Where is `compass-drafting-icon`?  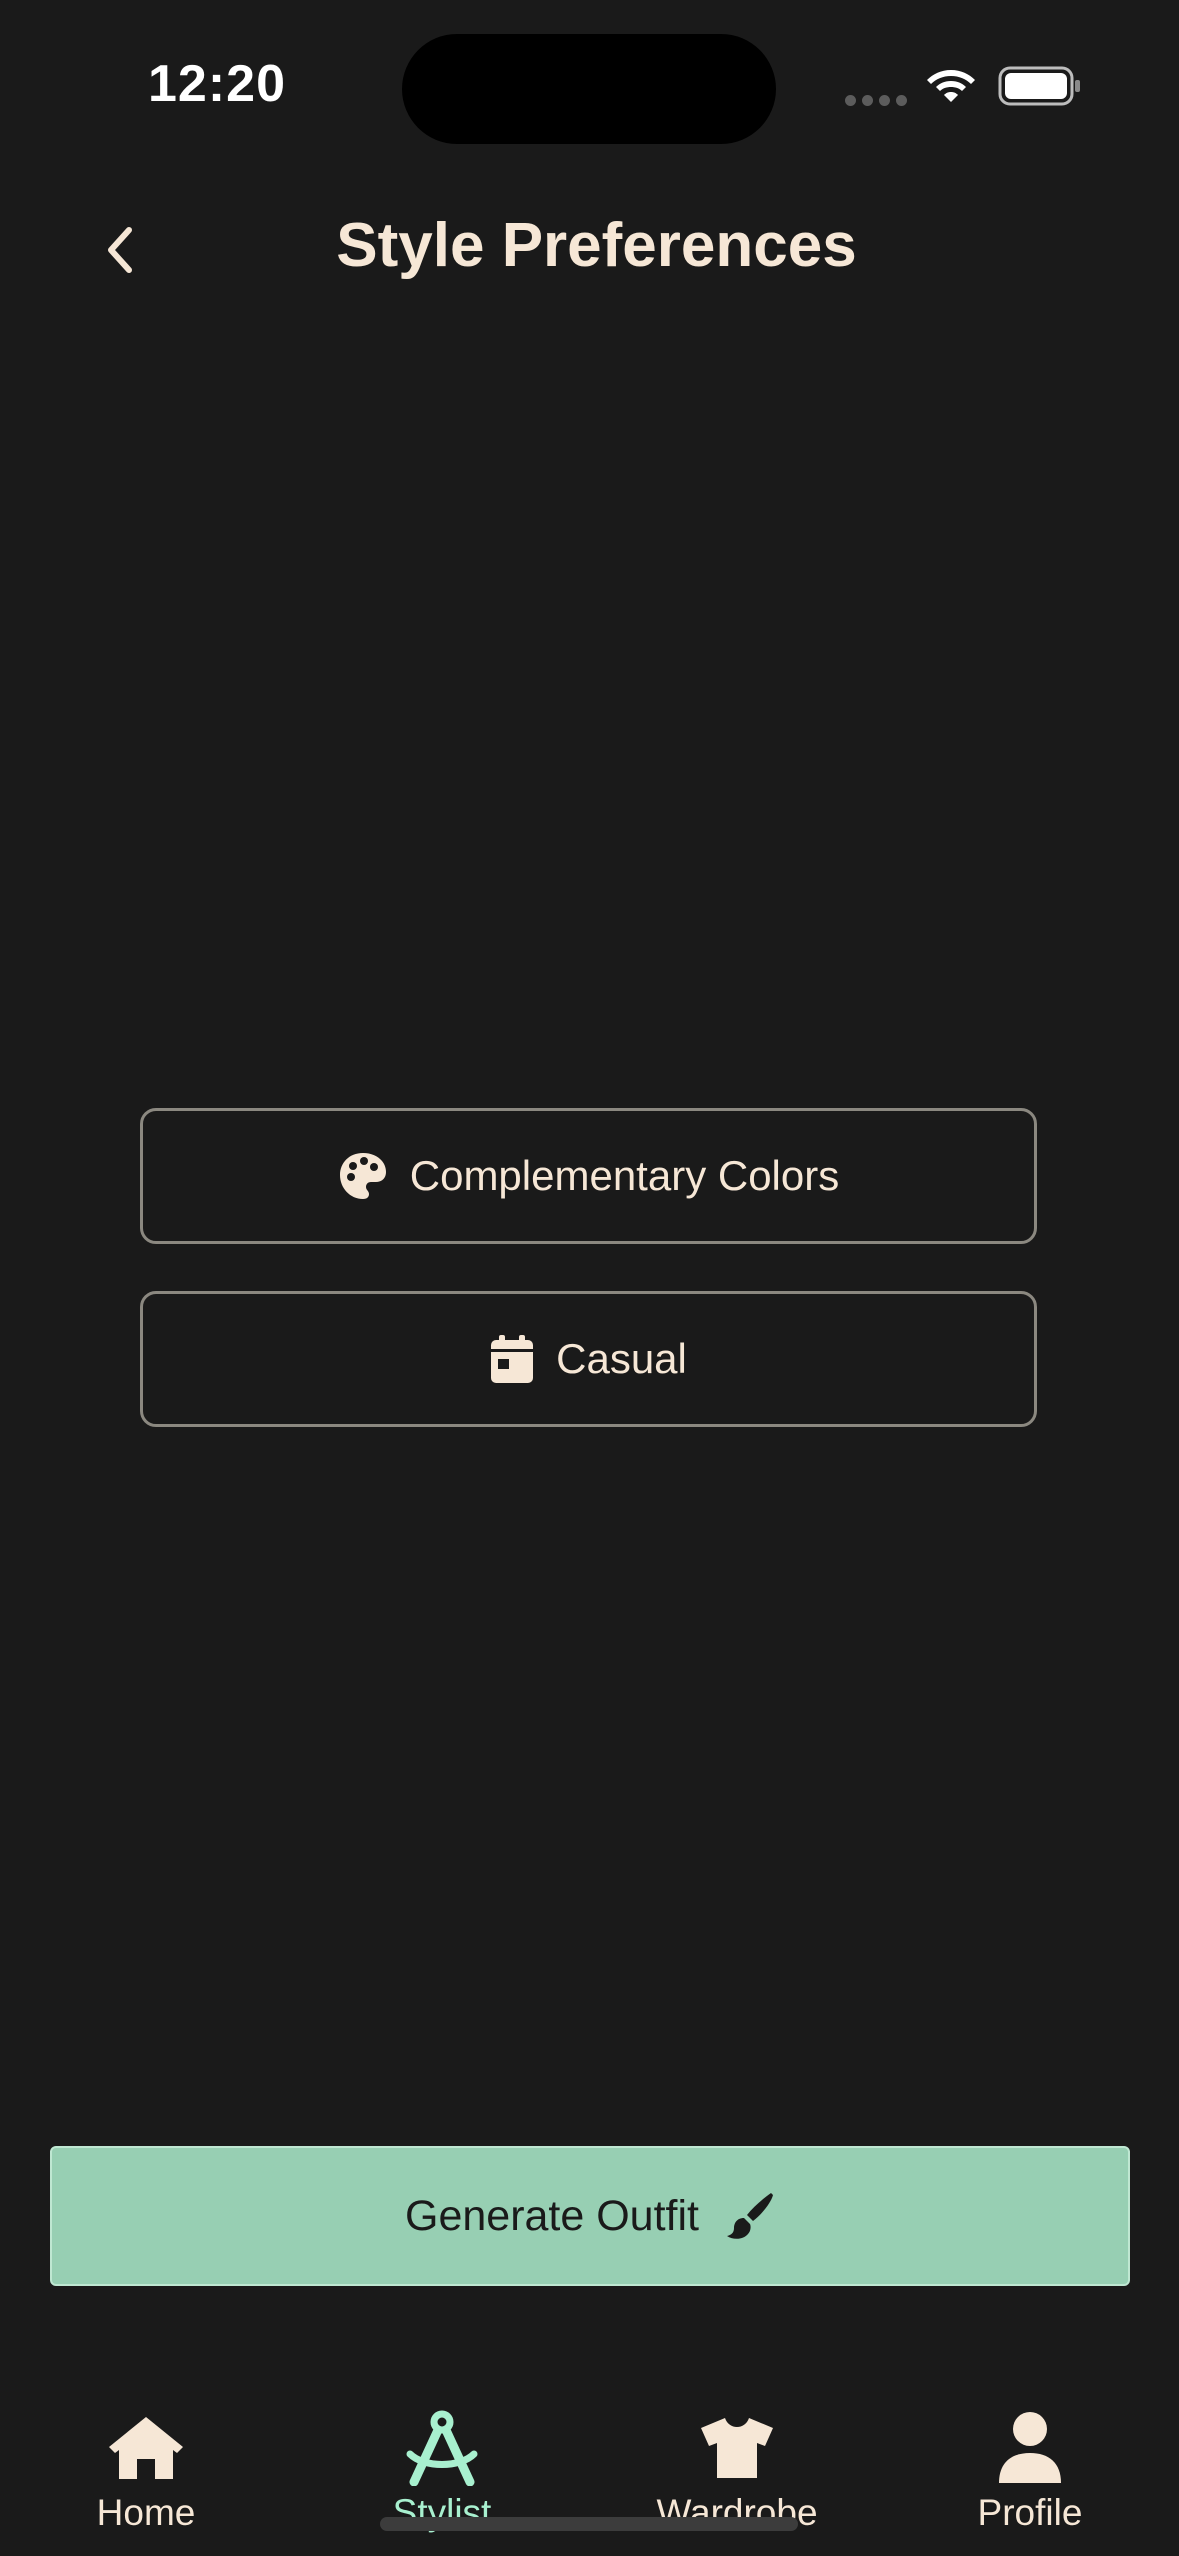
compass-drafting-icon is located at coordinates (442, 2448).